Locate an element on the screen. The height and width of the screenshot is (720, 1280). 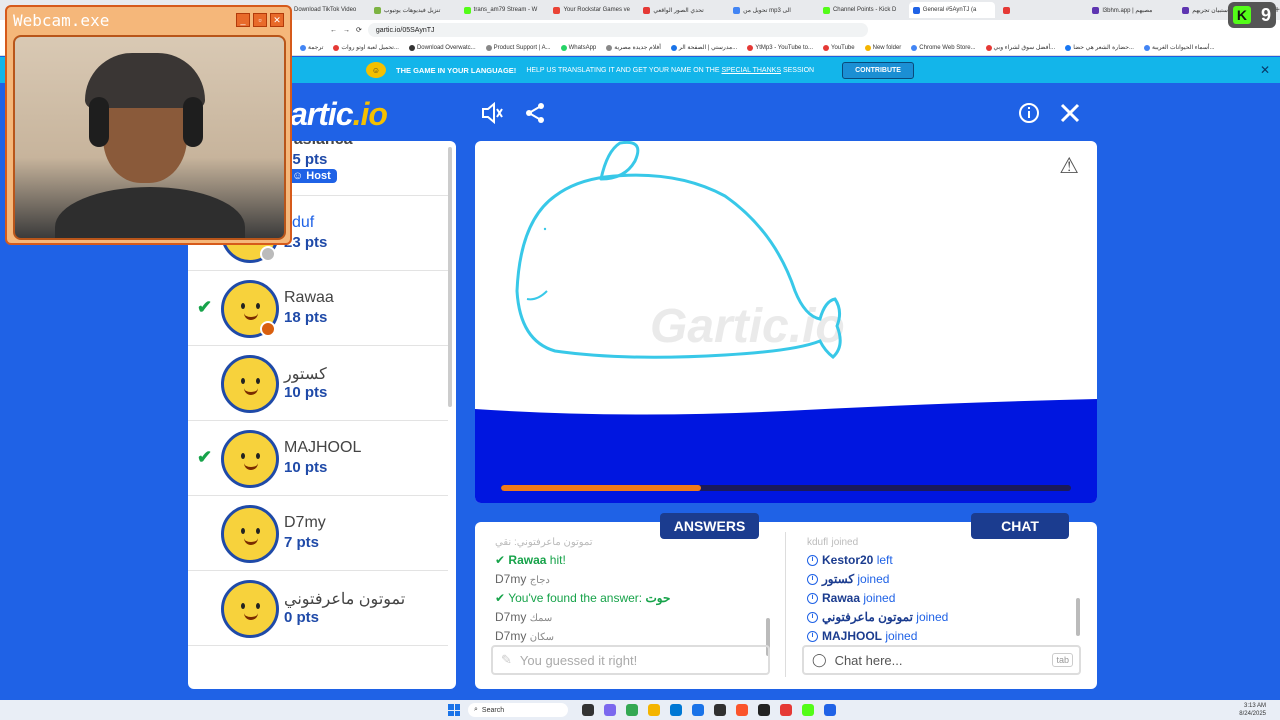
globe-chat-icon: ☺ is located at coordinates (376, 70).